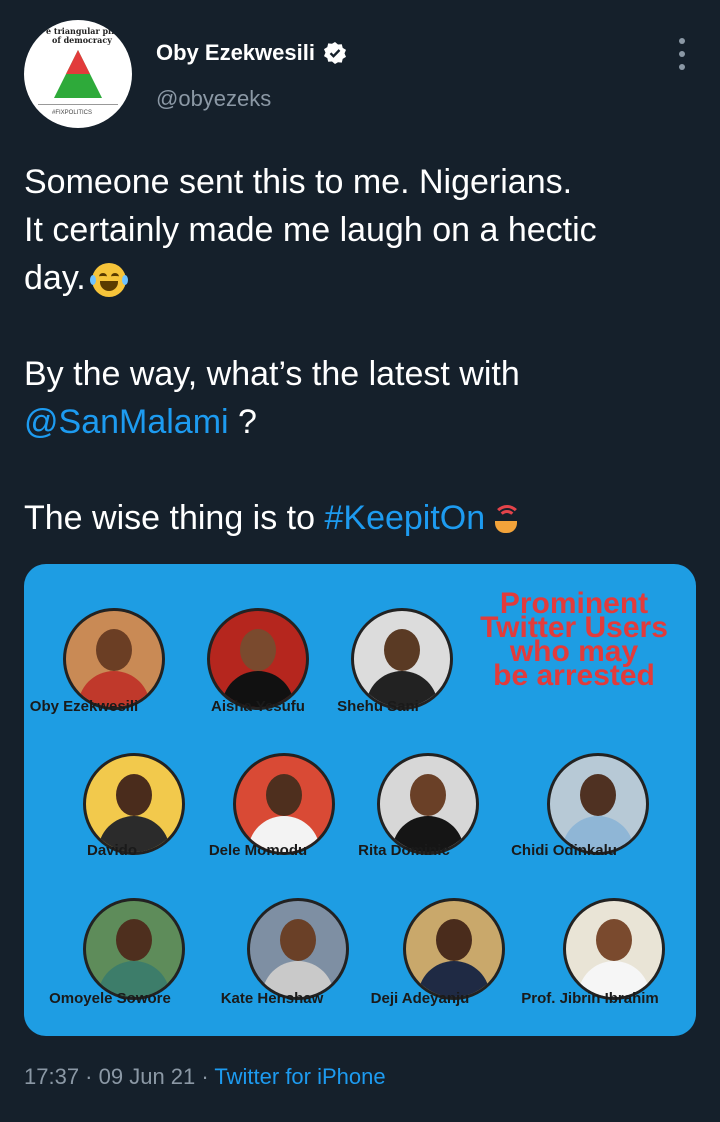 Image resolution: width=720 pixels, height=1122 pixels. What do you see at coordinates (298, 182) in the screenshot?
I see `tweet-line: Someone sent this to me. Nigerians.` at bounding box center [298, 182].